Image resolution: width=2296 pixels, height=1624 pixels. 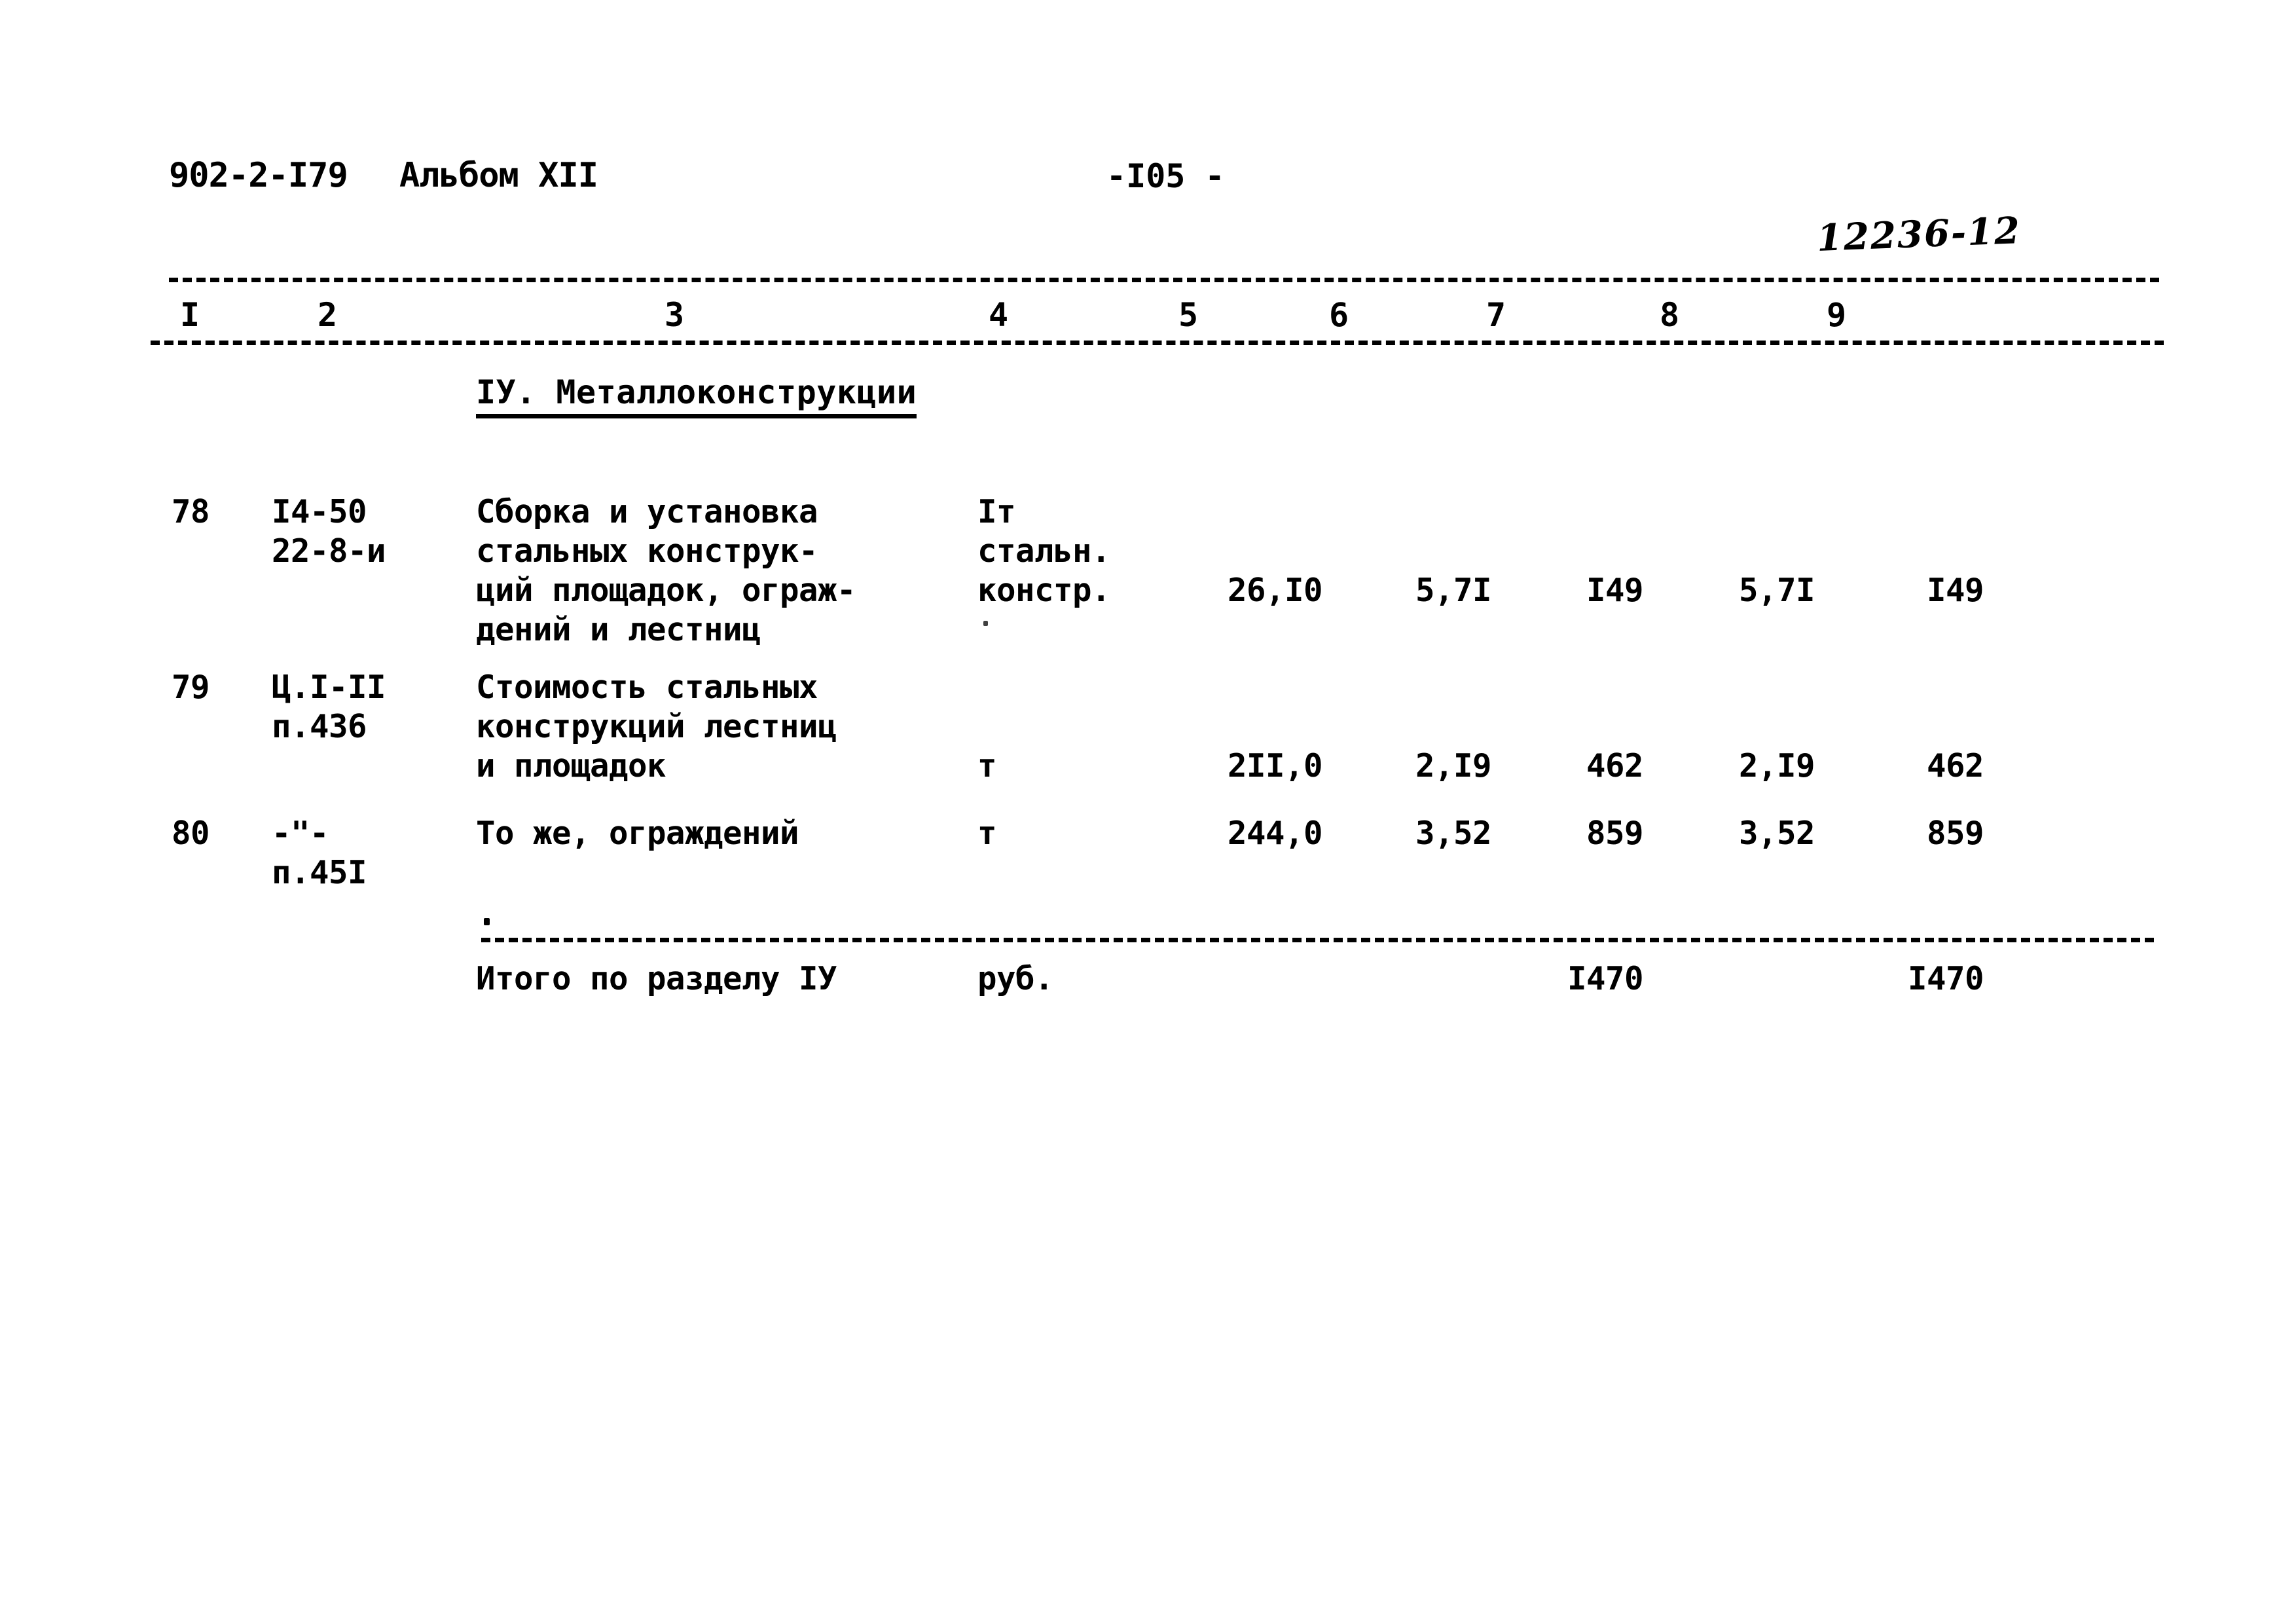 I want to click on row-78-description-line-4: дений и лестниц, so click(x=618, y=629).